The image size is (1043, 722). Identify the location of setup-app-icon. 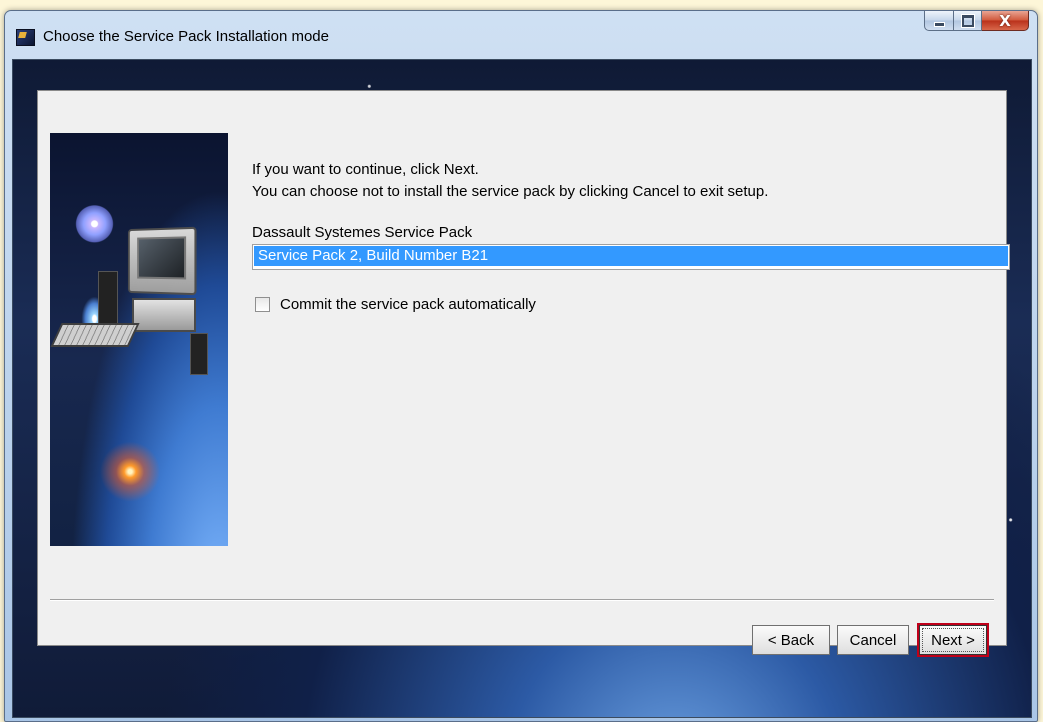
(25, 37).